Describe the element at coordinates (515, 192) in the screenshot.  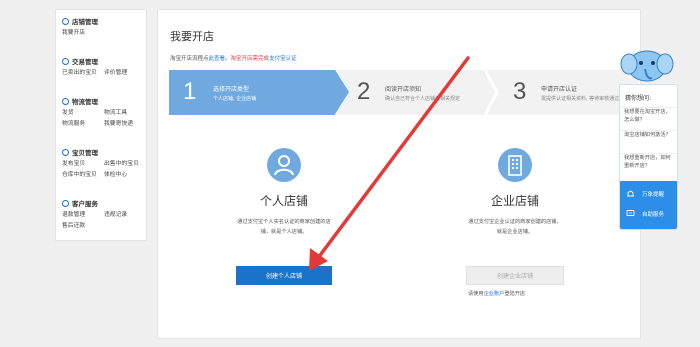
I see `enterprise-shop-card: 企业店铺 通过支付宝企业认证的商家创建的店铺，就是企业店铺。` at that location.